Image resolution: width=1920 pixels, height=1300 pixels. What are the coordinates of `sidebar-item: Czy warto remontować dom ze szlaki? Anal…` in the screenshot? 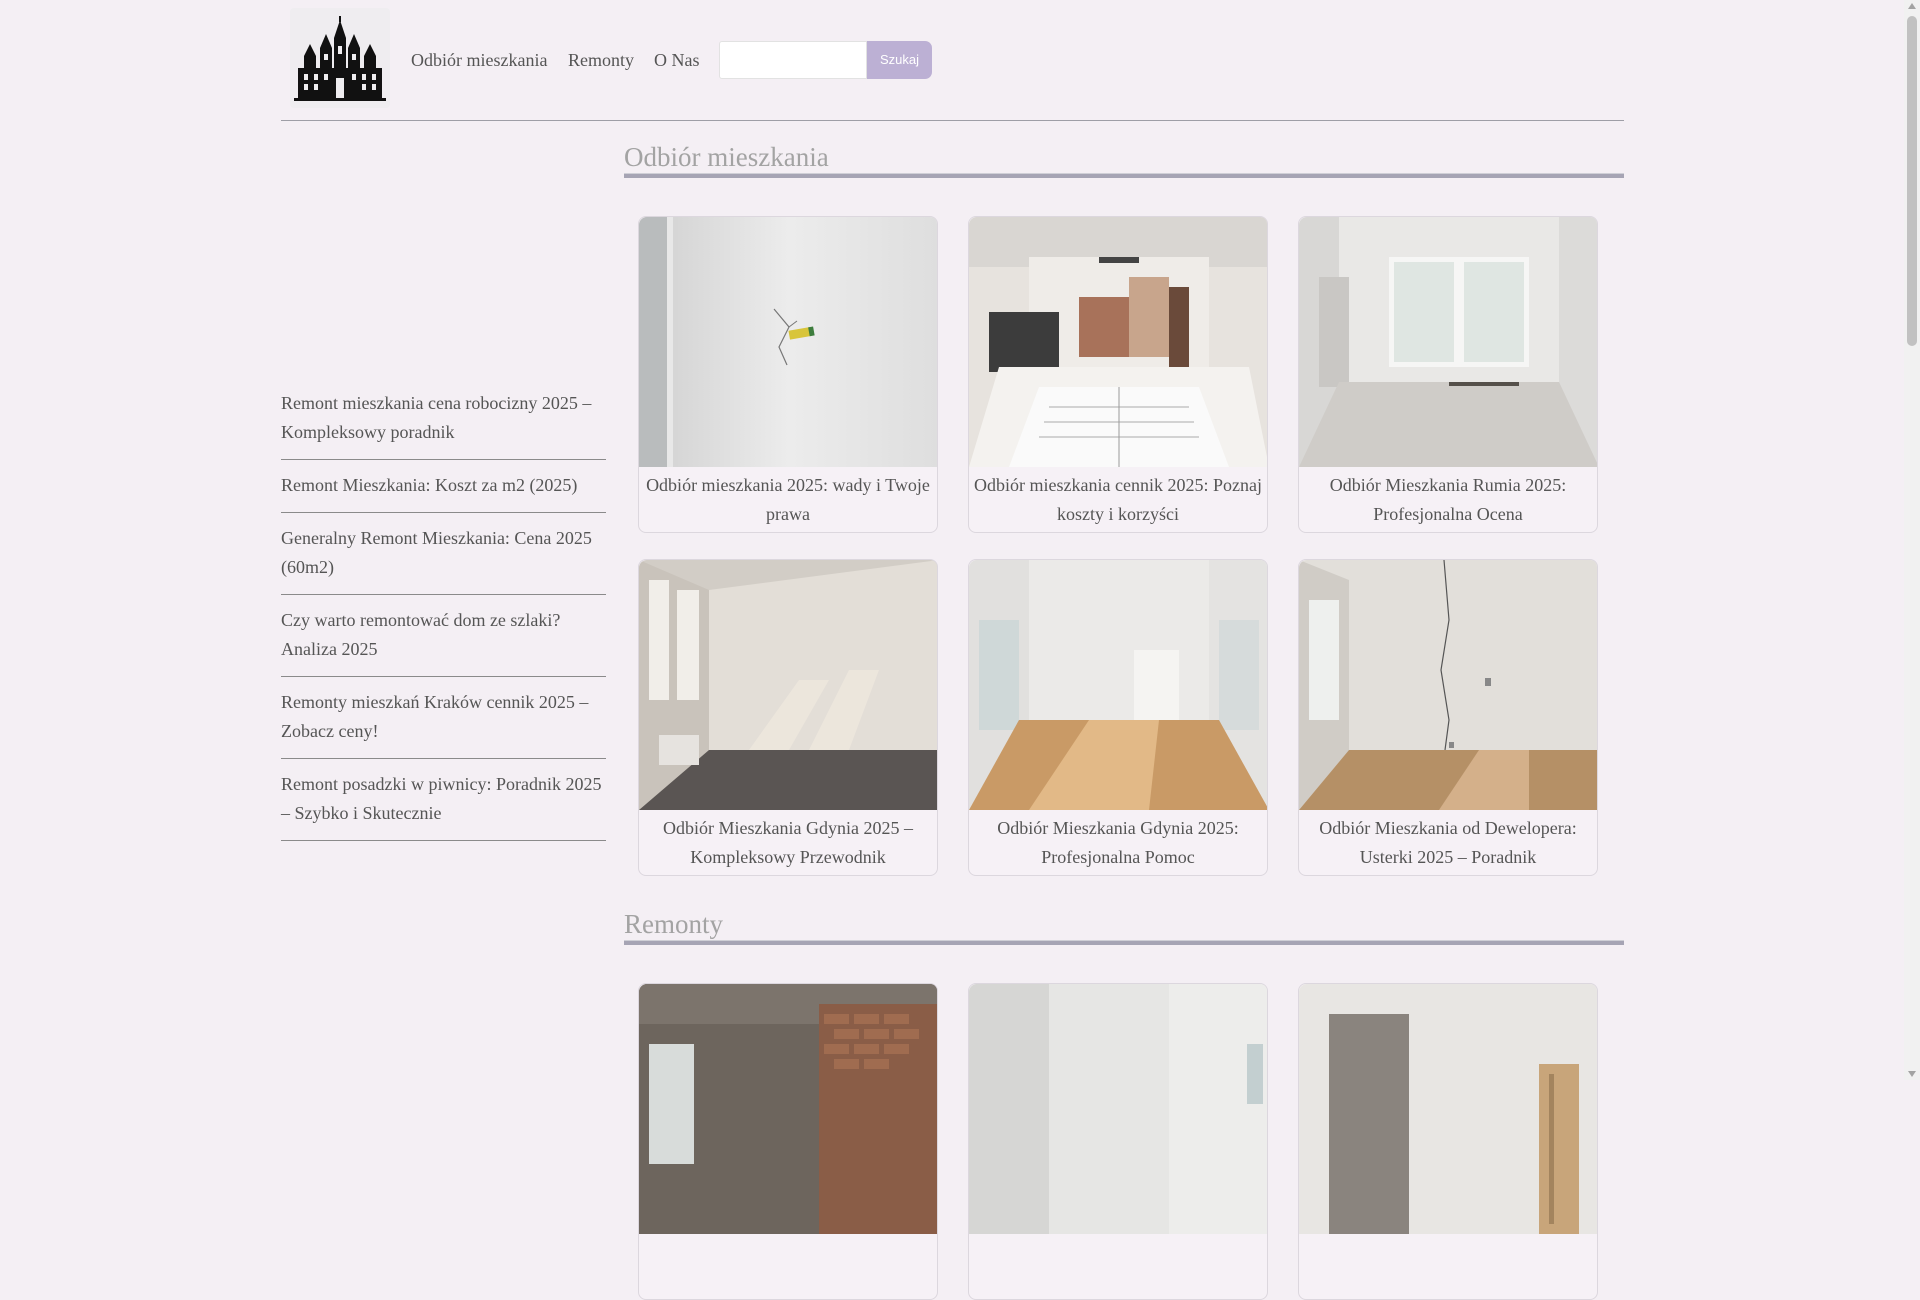 It's located at (443, 636).